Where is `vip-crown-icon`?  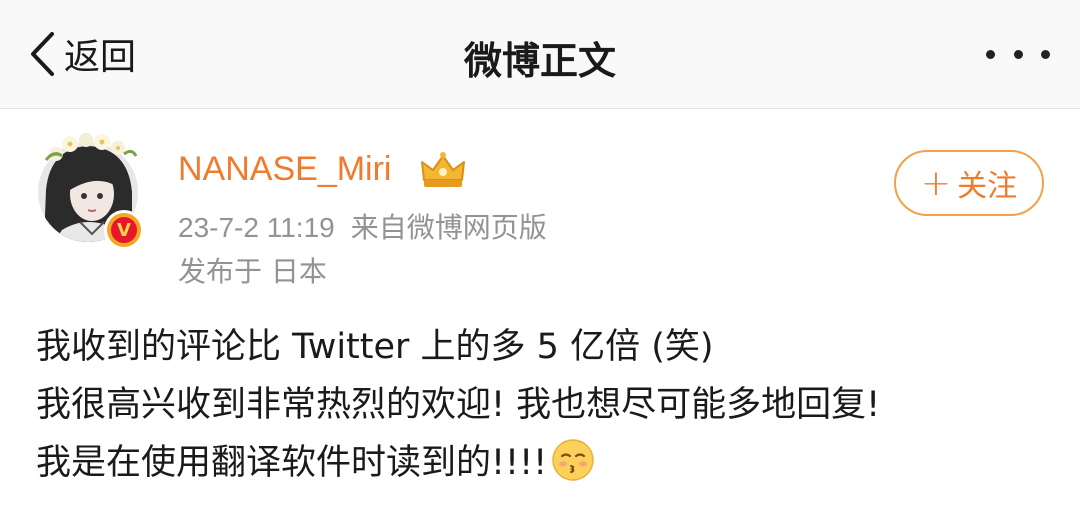
vip-crown-icon is located at coordinates (443, 169).